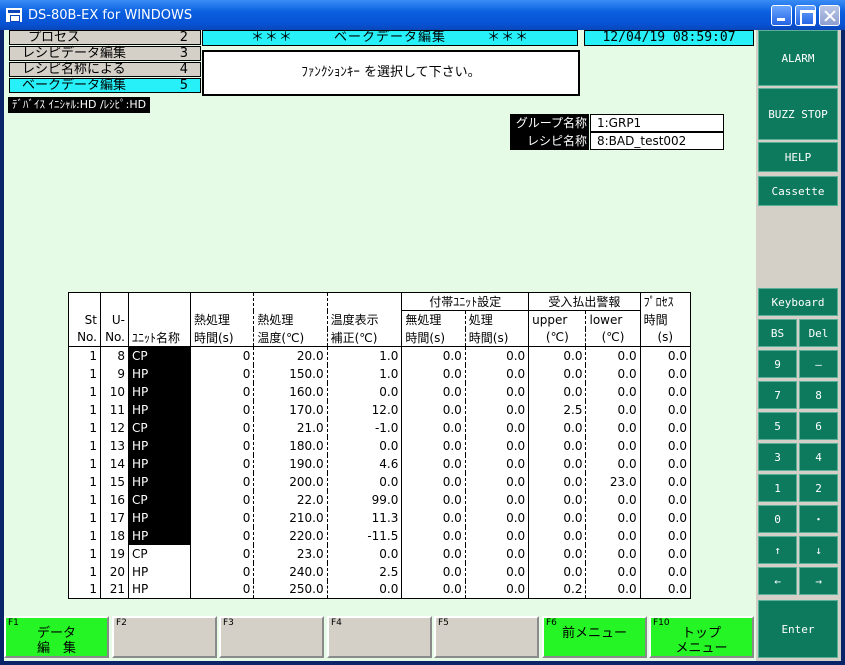  I want to click on table-row: 1 16 CP 0 22.0 99.0 0.0 0.0 0.0 0.0 0.0, so click(379, 499).